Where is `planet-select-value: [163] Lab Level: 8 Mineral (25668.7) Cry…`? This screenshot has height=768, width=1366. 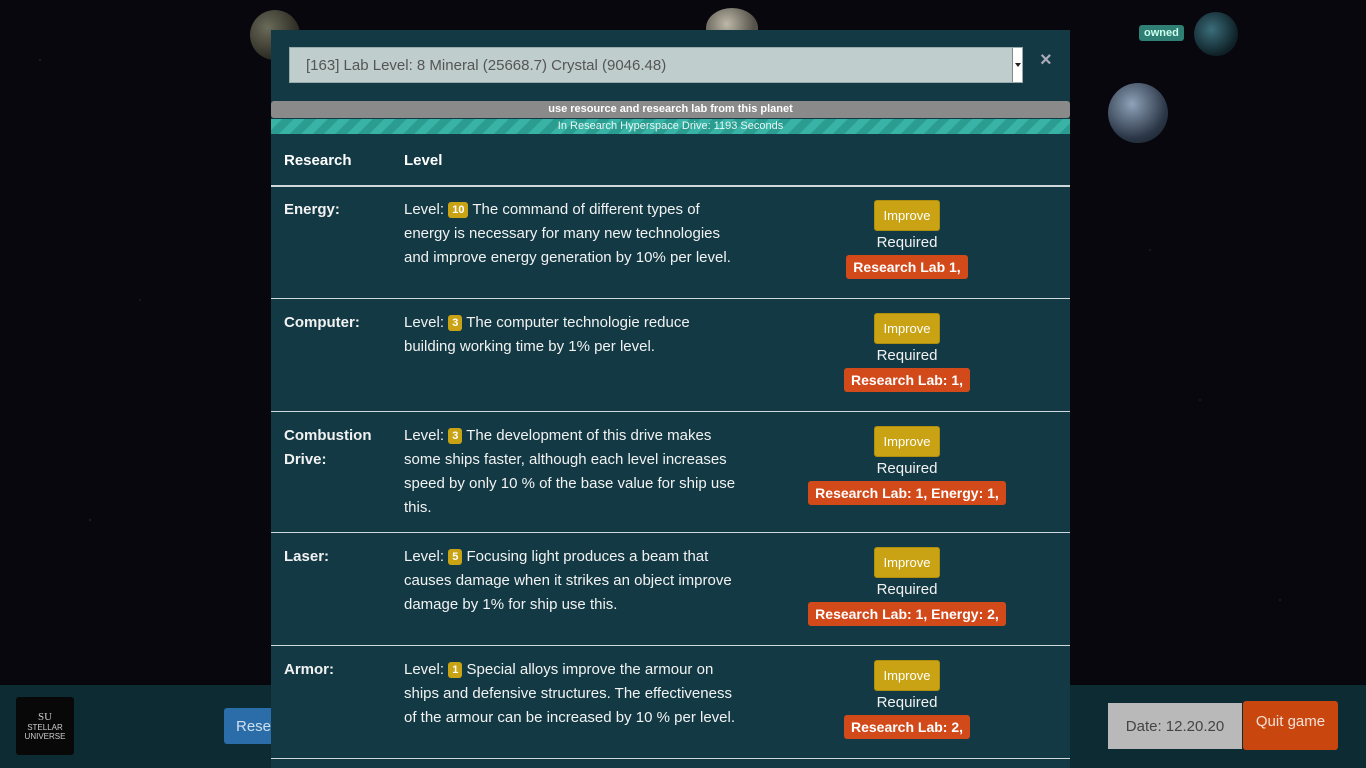 planet-select-value: [163] Lab Level: 8 Mineral (25668.7) Cry… is located at coordinates (486, 65).